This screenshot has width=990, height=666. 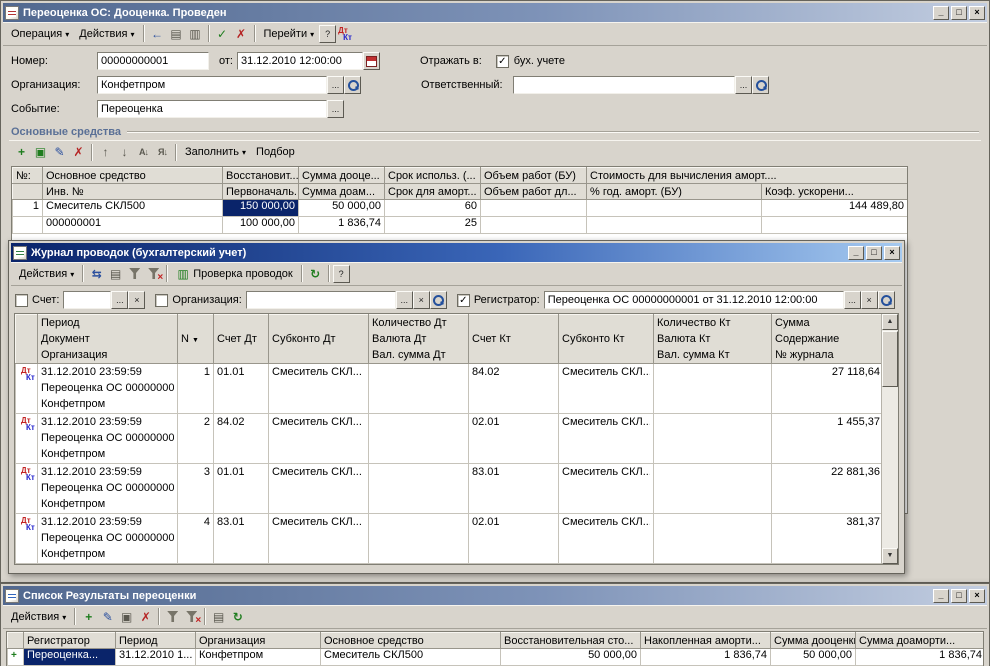 What do you see at coordinates (869, 300) in the screenshot?
I see `registrator-clear-button: ×` at bounding box center [869, 300].